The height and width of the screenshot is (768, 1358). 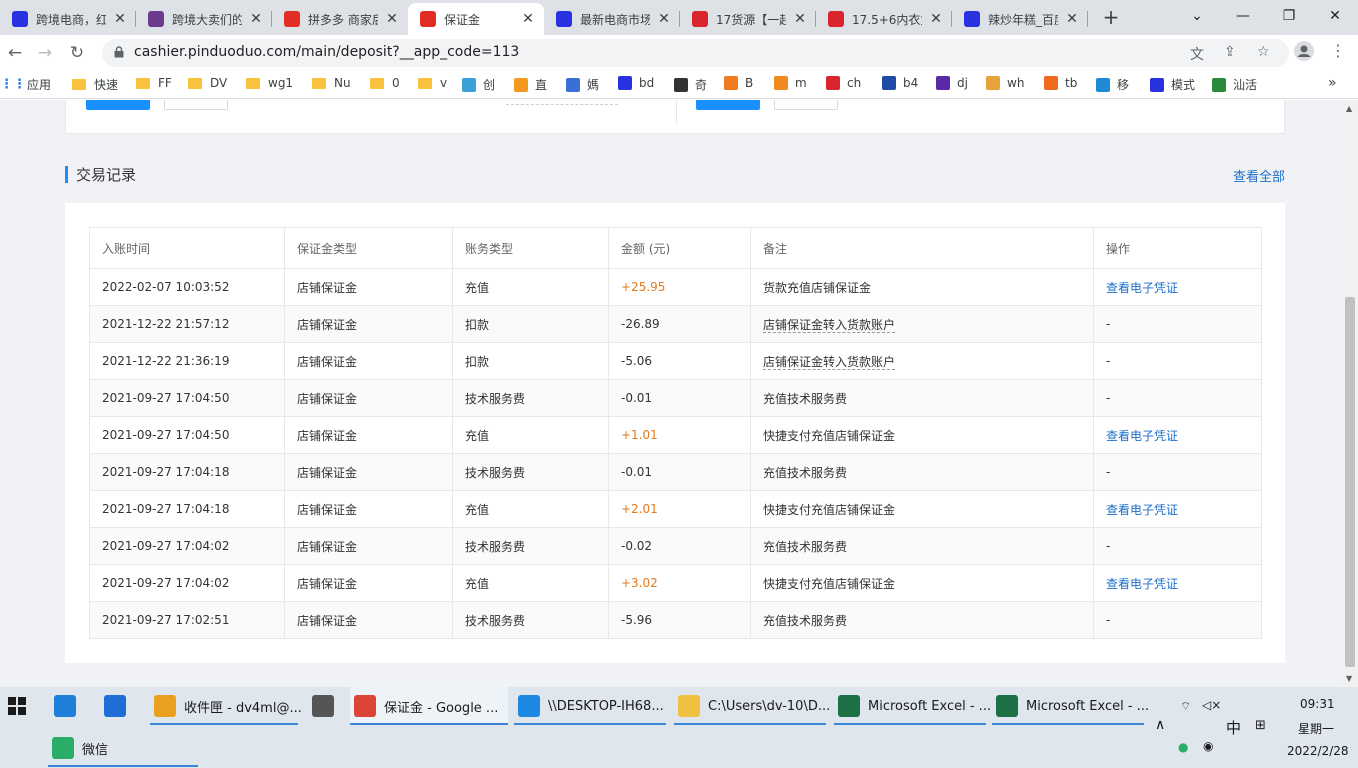 What do you see at coordinates (1197, 16) in the screenshot?
I see `tab-search-icon: ⌄` at bounding box center [1197, 16].